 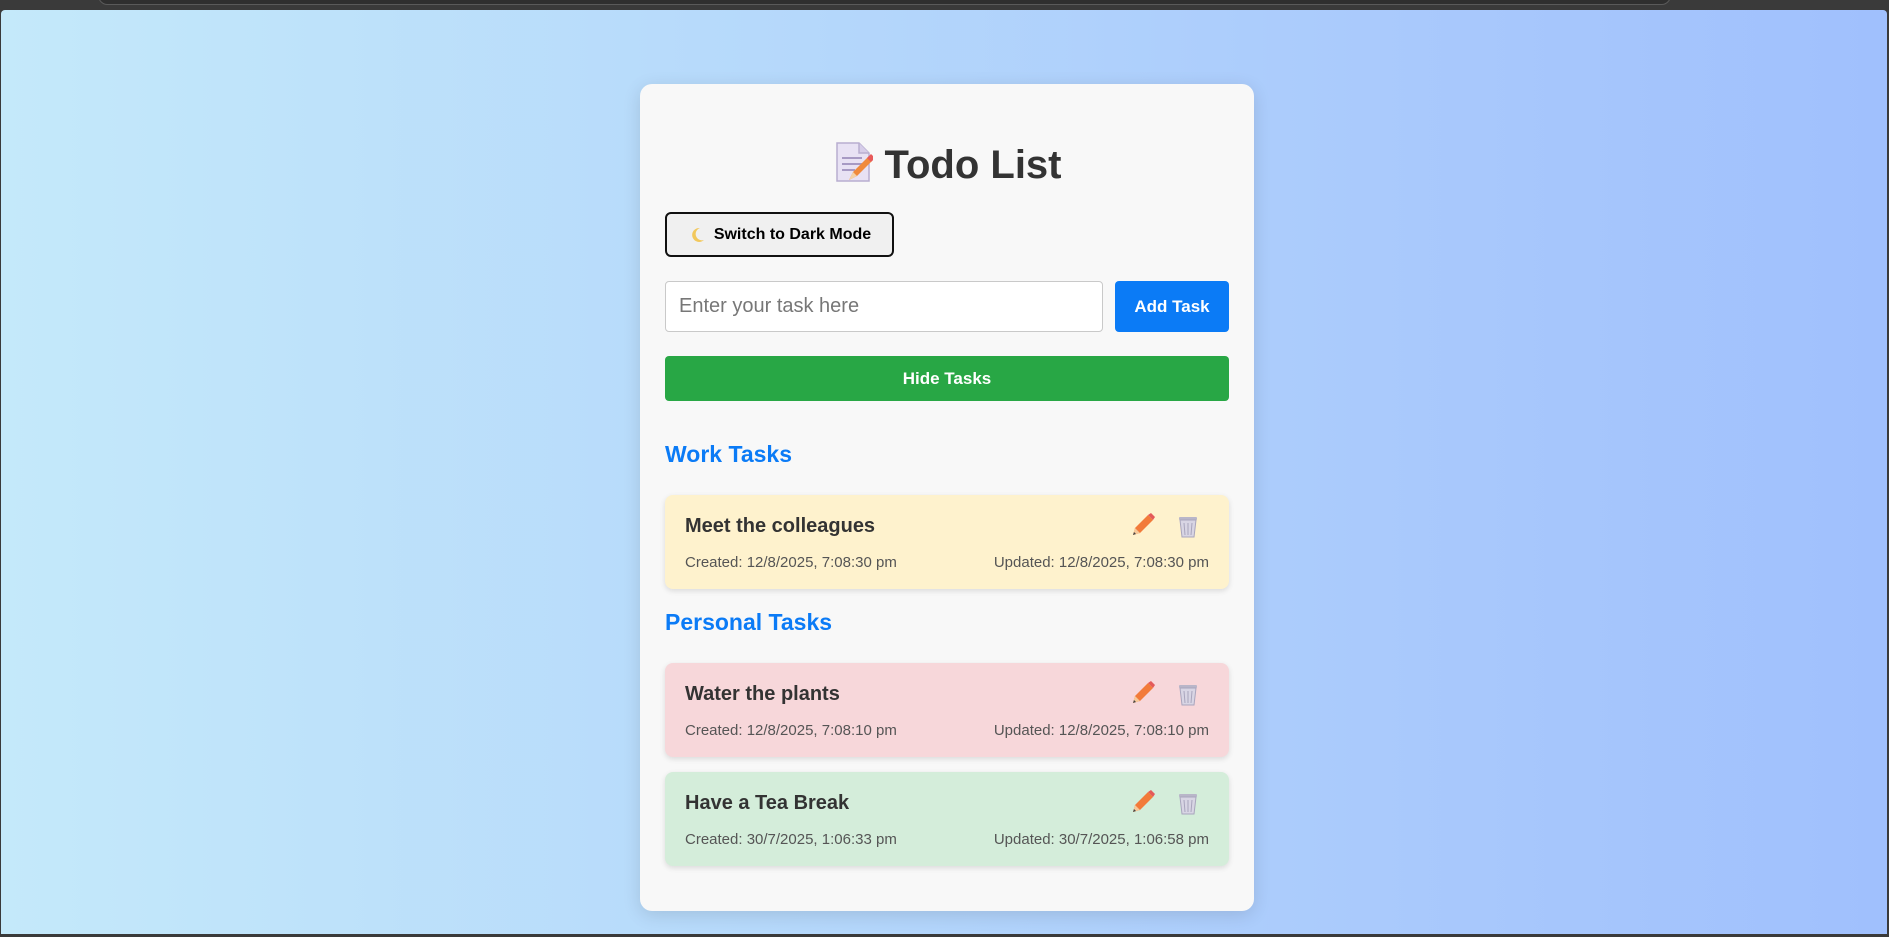 What do you see at coordinates (1101, 839) in the screenshot?
I see `task-updated-timestamp: Updated: 30/7/2025, 1:06:58 pm` at bounding box center [1101, 839].